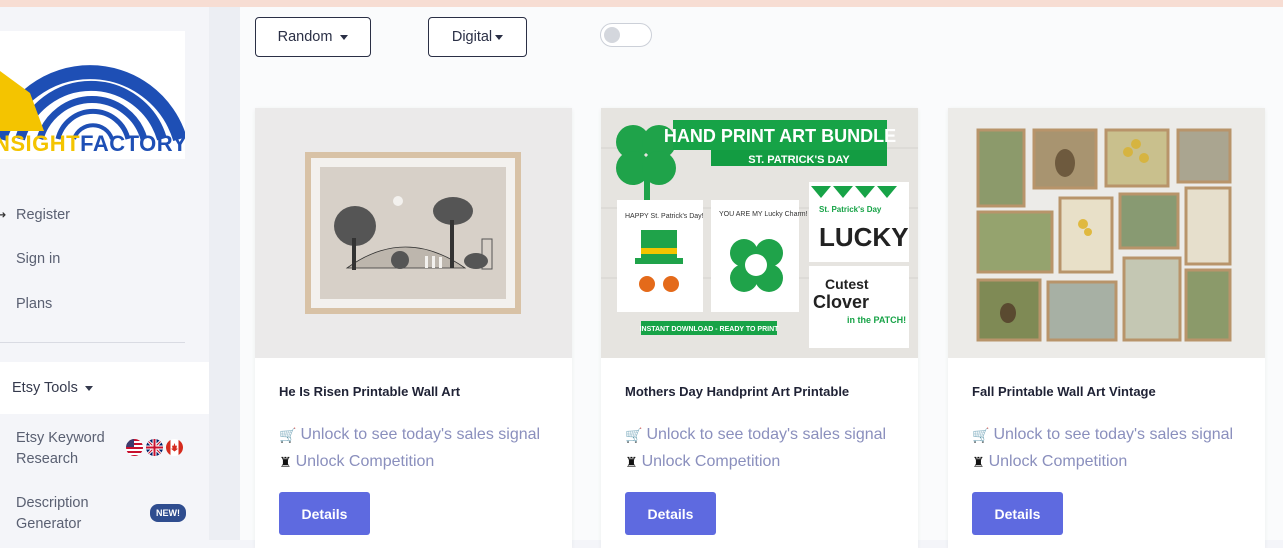  Describe the element at coordinates (1064, 391) in the screenshot. I see `product-title: Fall Printable Wall Art Vintage` at that location.